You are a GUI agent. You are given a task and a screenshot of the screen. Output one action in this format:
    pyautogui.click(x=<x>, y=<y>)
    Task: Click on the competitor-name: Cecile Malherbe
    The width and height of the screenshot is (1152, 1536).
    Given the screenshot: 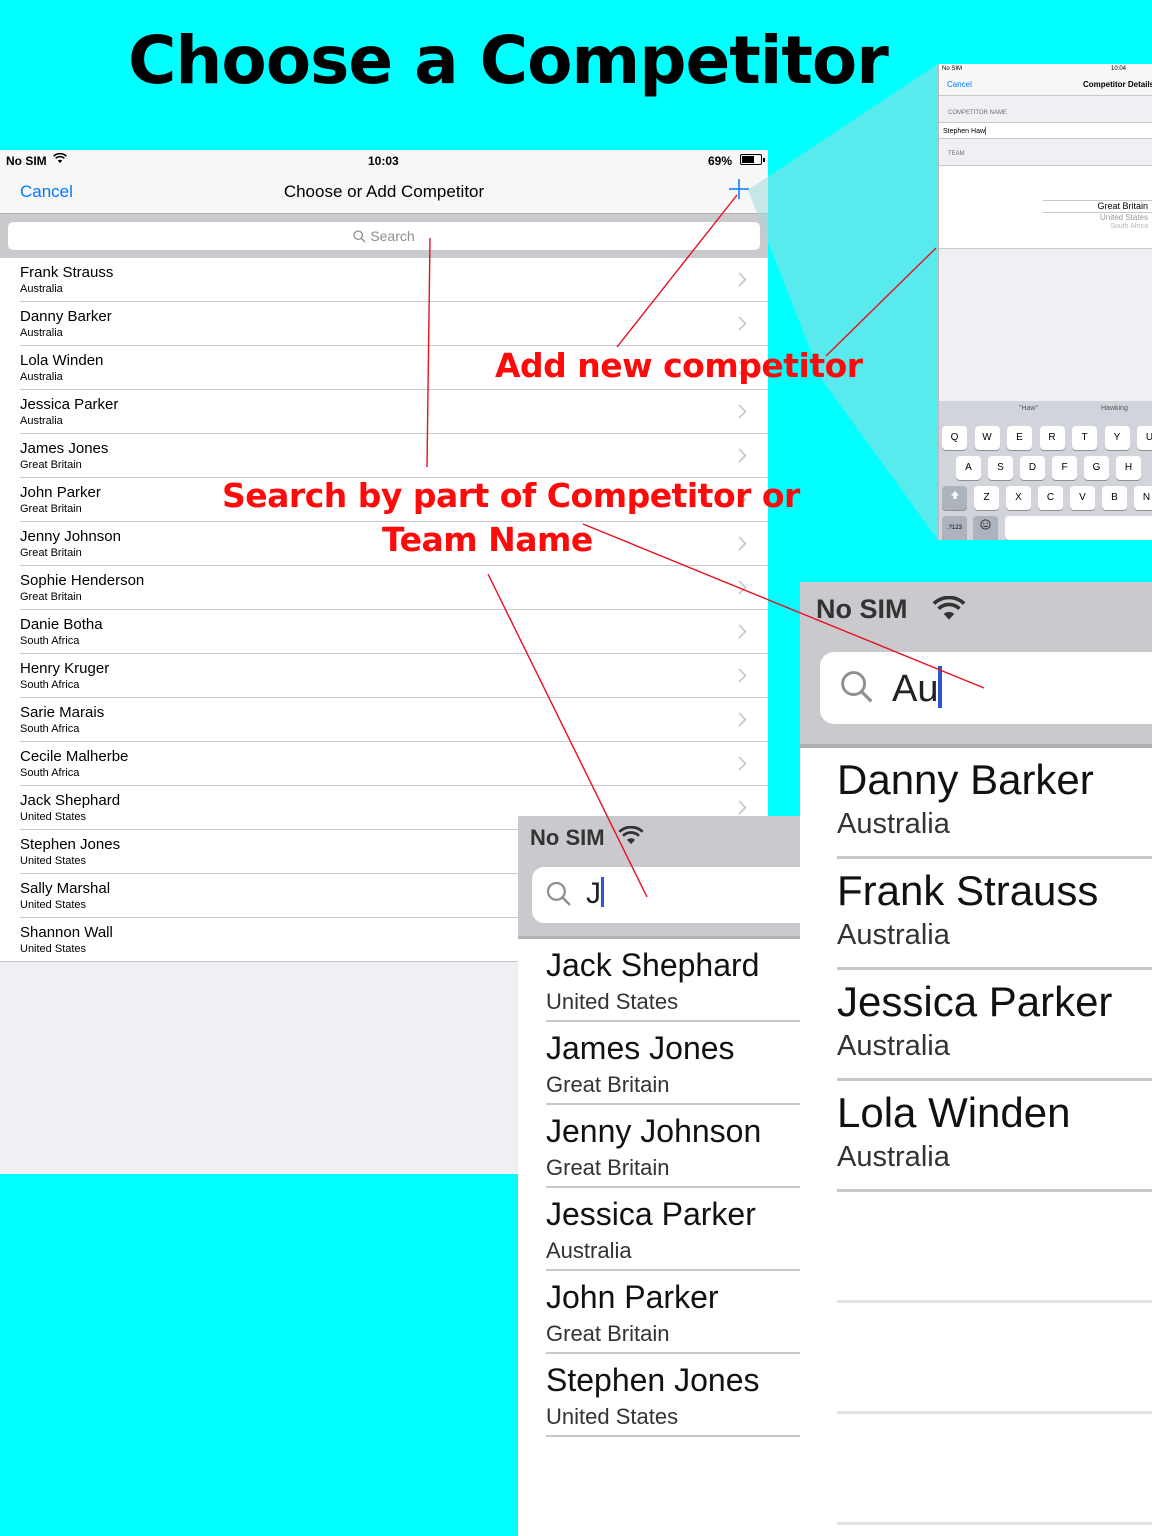 What is the action you would take?
    pyautogui.click(x=74, y=756)
    